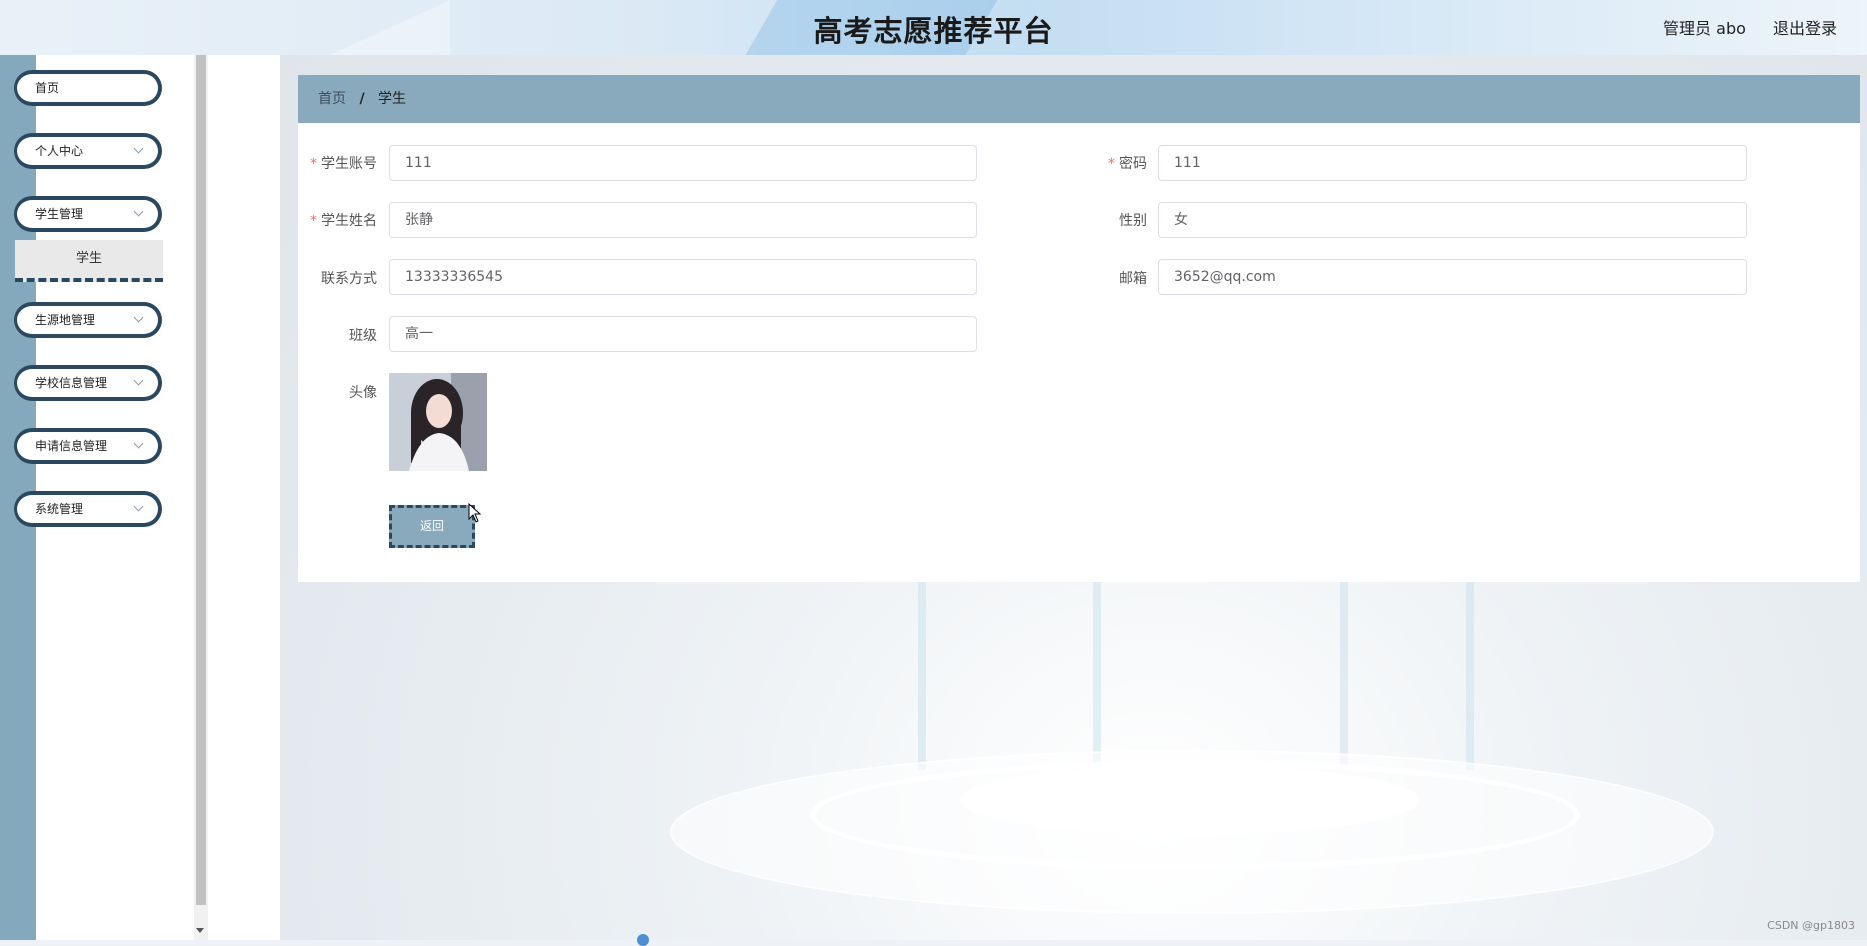 The image size is (1867, 946). What do you see at coordinates (71, 446) in the screenshot?
I see `sidebar-item-label: 申请信息管理` at bounding box center [71, 446].